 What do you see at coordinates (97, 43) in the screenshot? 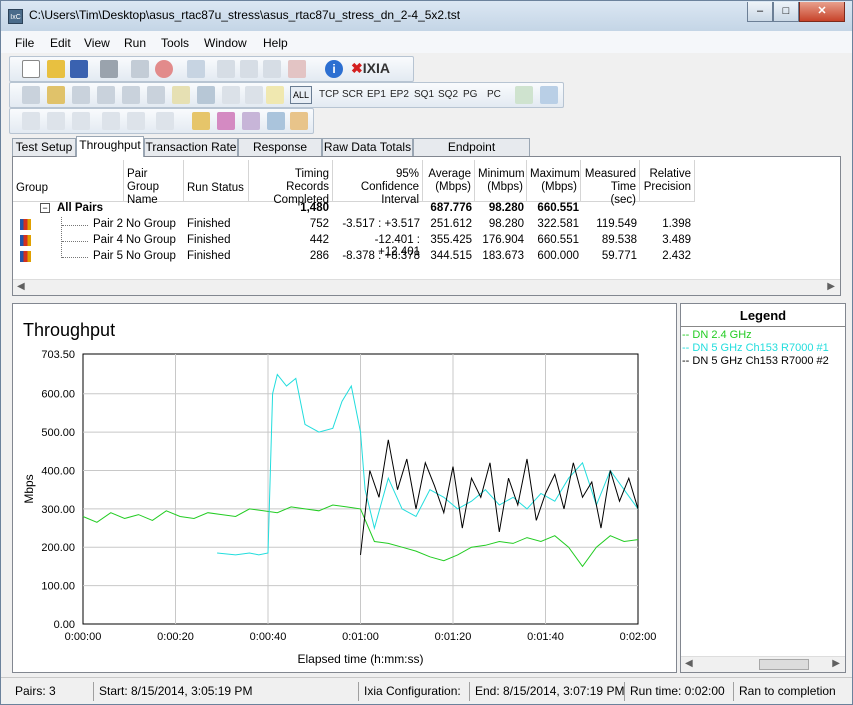
I see `menu-view: View` at bounding box center [97, 43].